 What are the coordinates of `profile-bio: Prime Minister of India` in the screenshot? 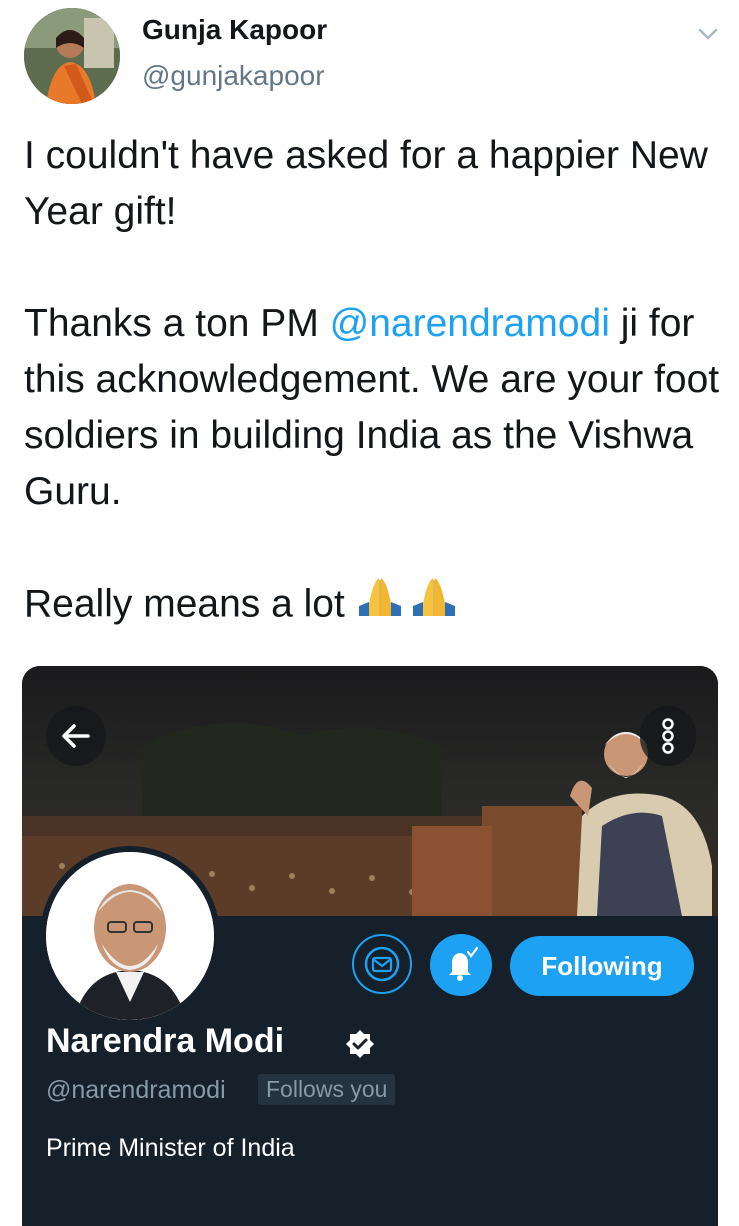 It's located at (170, 1148).